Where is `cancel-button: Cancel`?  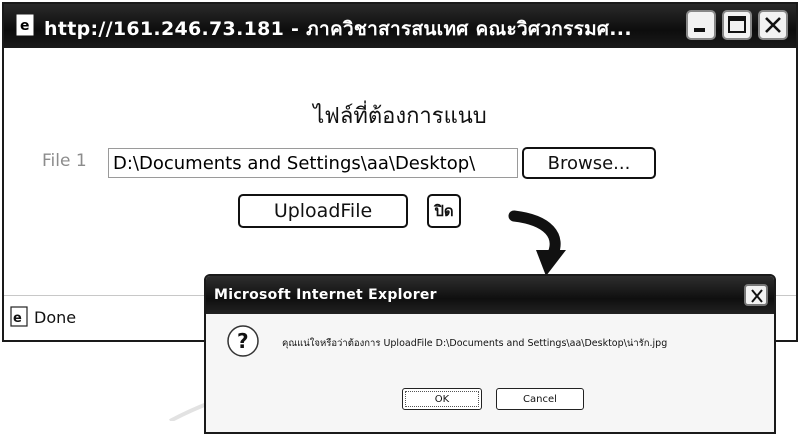 cancel-button: Cancel is located at coordinates (540, 399).